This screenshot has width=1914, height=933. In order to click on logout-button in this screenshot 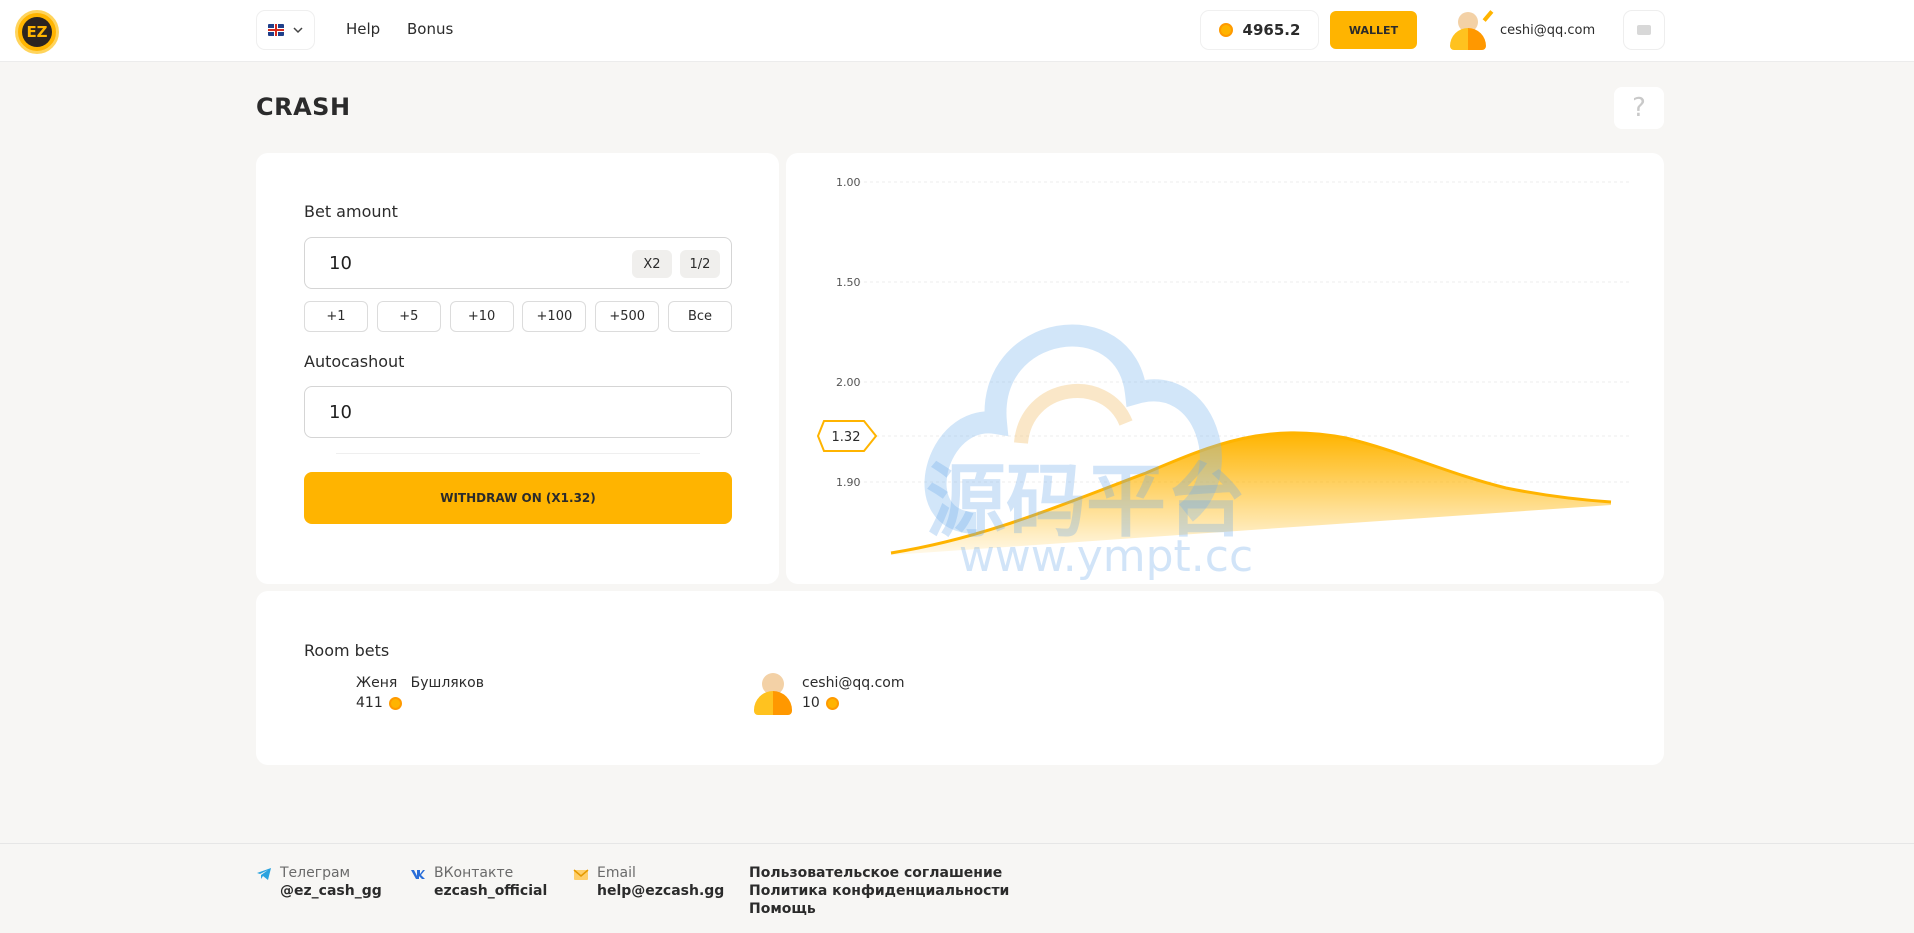, I will do `click(1644, 30)`.